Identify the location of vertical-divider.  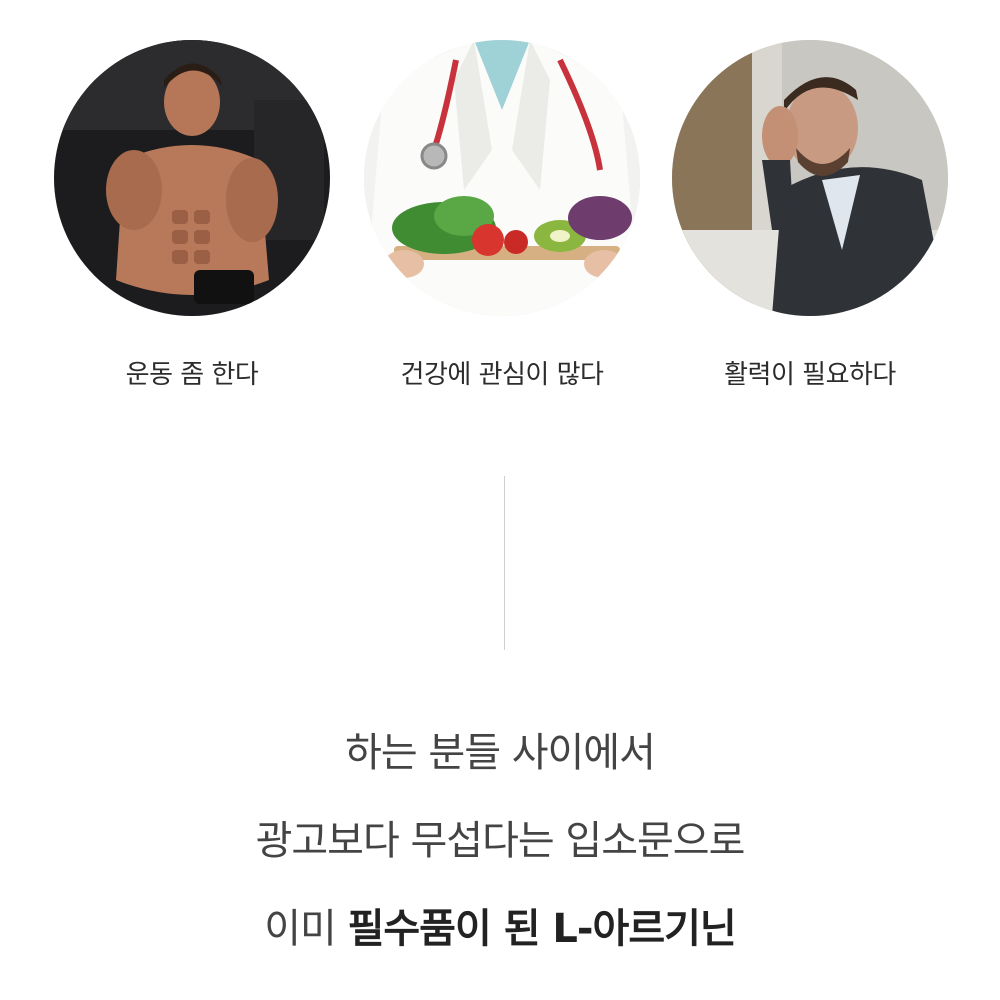
(504, 563).